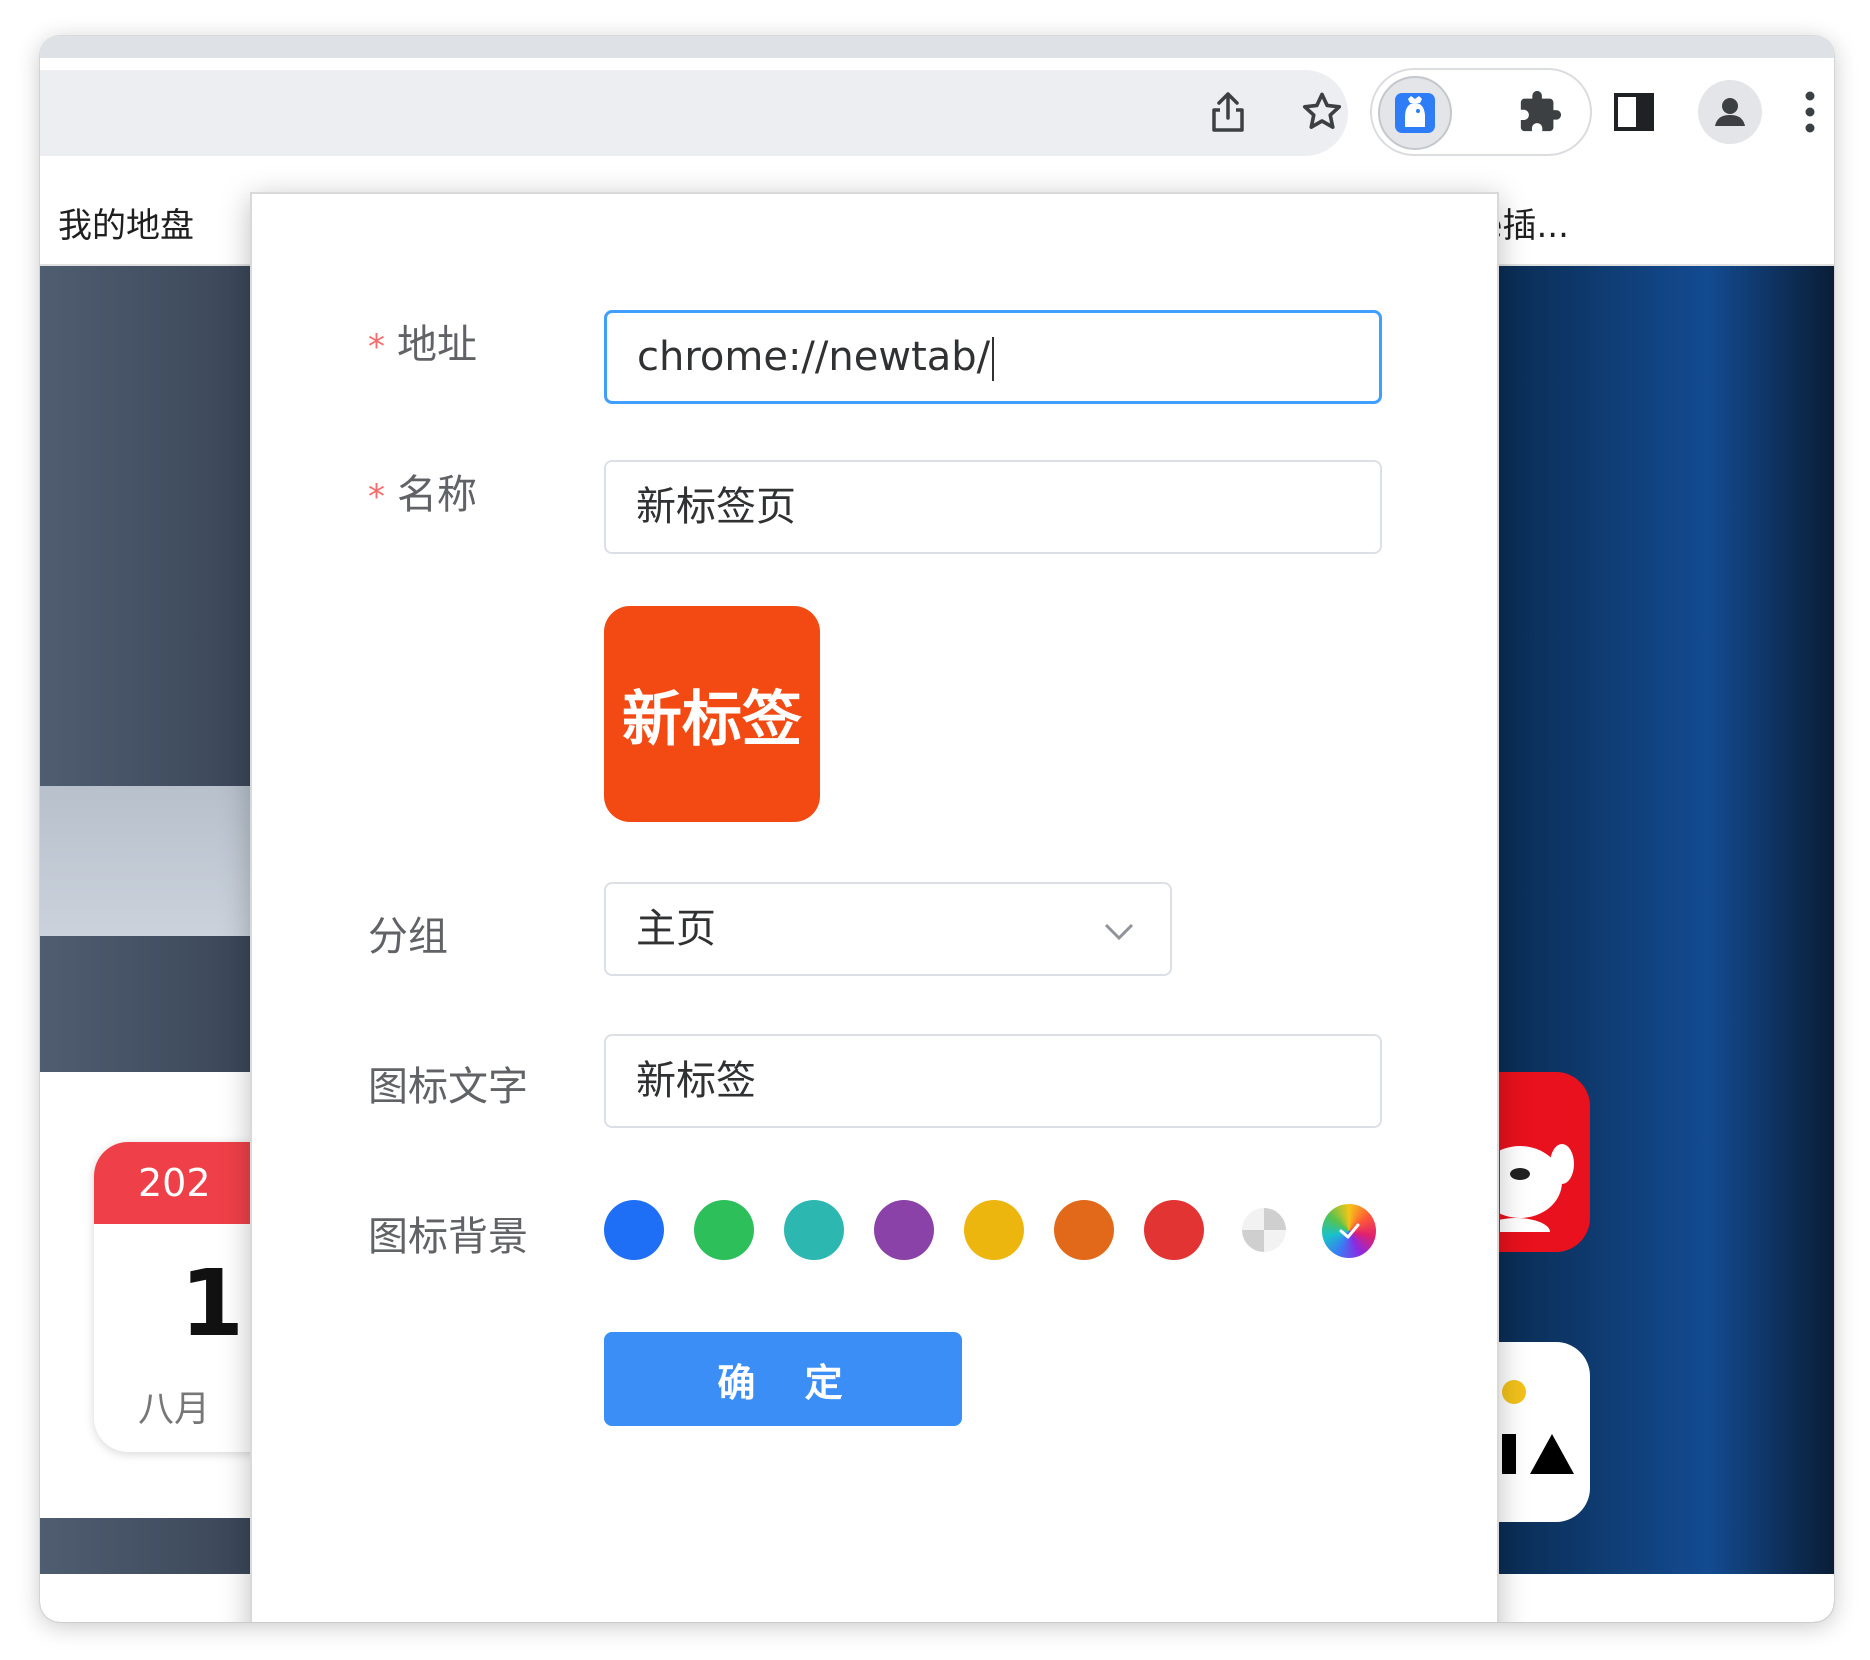  What do you see at coordinates (937, 47) in the screenshot?
I see `tab-strip` at bounding box center [937, 47].